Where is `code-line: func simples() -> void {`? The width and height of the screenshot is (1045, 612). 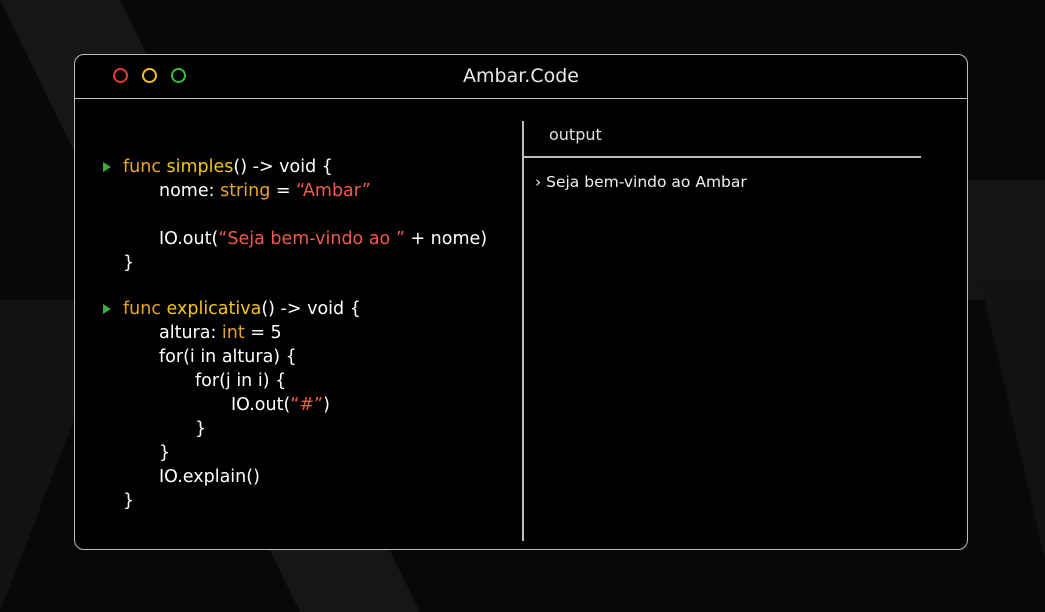
code-line: func simples() -> void { is located at coordinates (228, 167).